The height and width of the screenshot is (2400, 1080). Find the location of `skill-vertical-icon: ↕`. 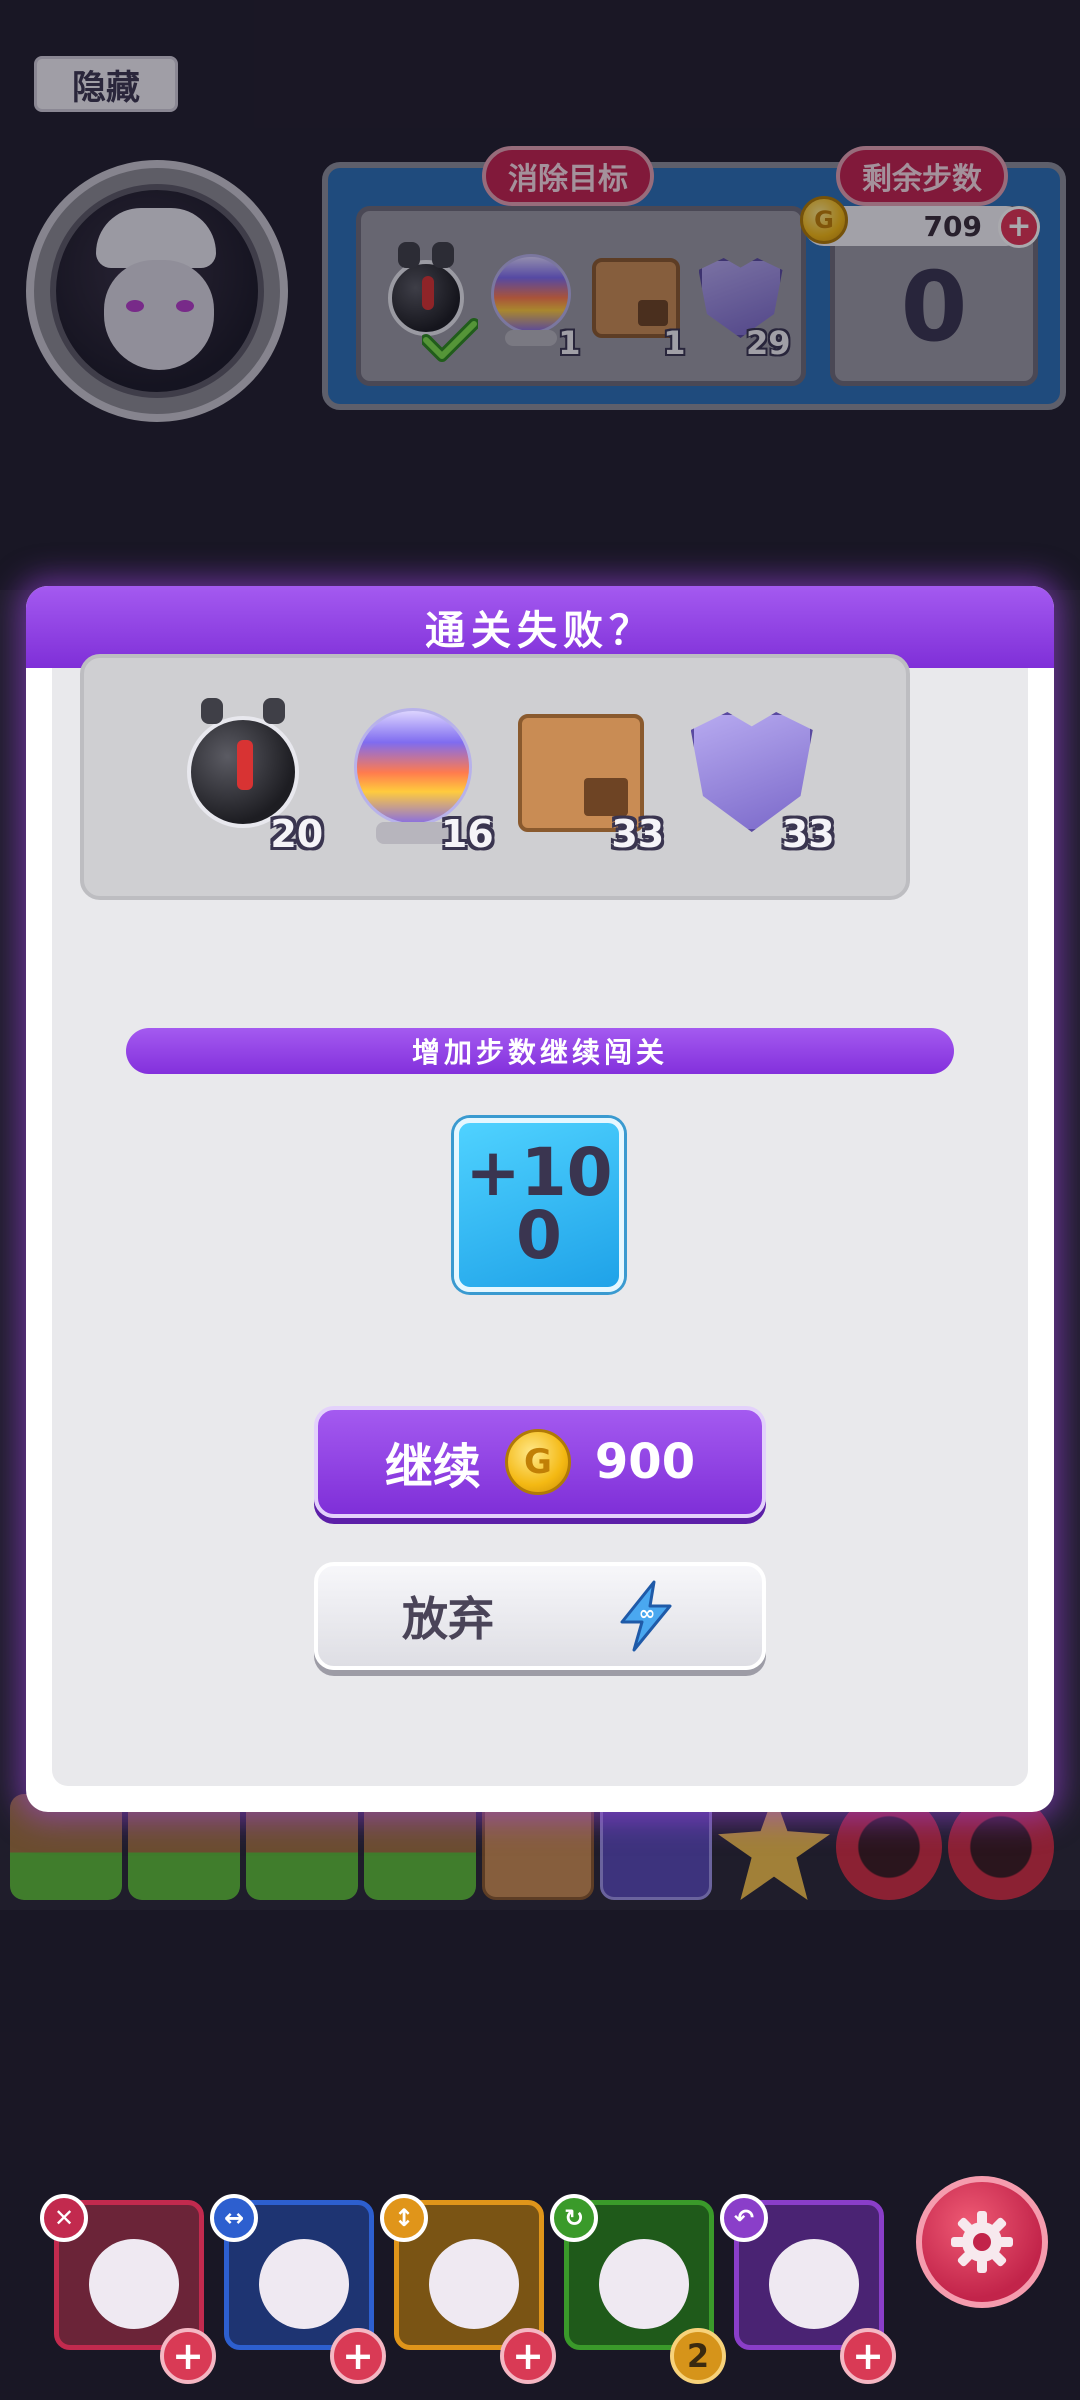

skill-vertical-icon: ↕ is located at coordinates (404, 2218).